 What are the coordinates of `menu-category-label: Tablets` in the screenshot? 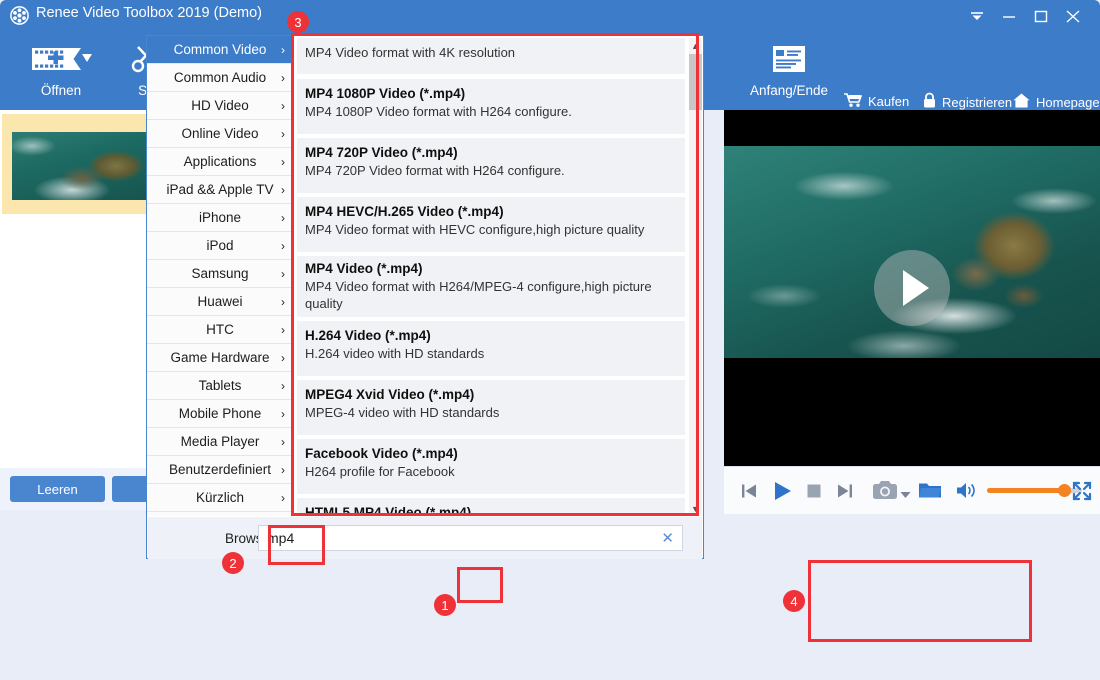 It's located at (220, 385).